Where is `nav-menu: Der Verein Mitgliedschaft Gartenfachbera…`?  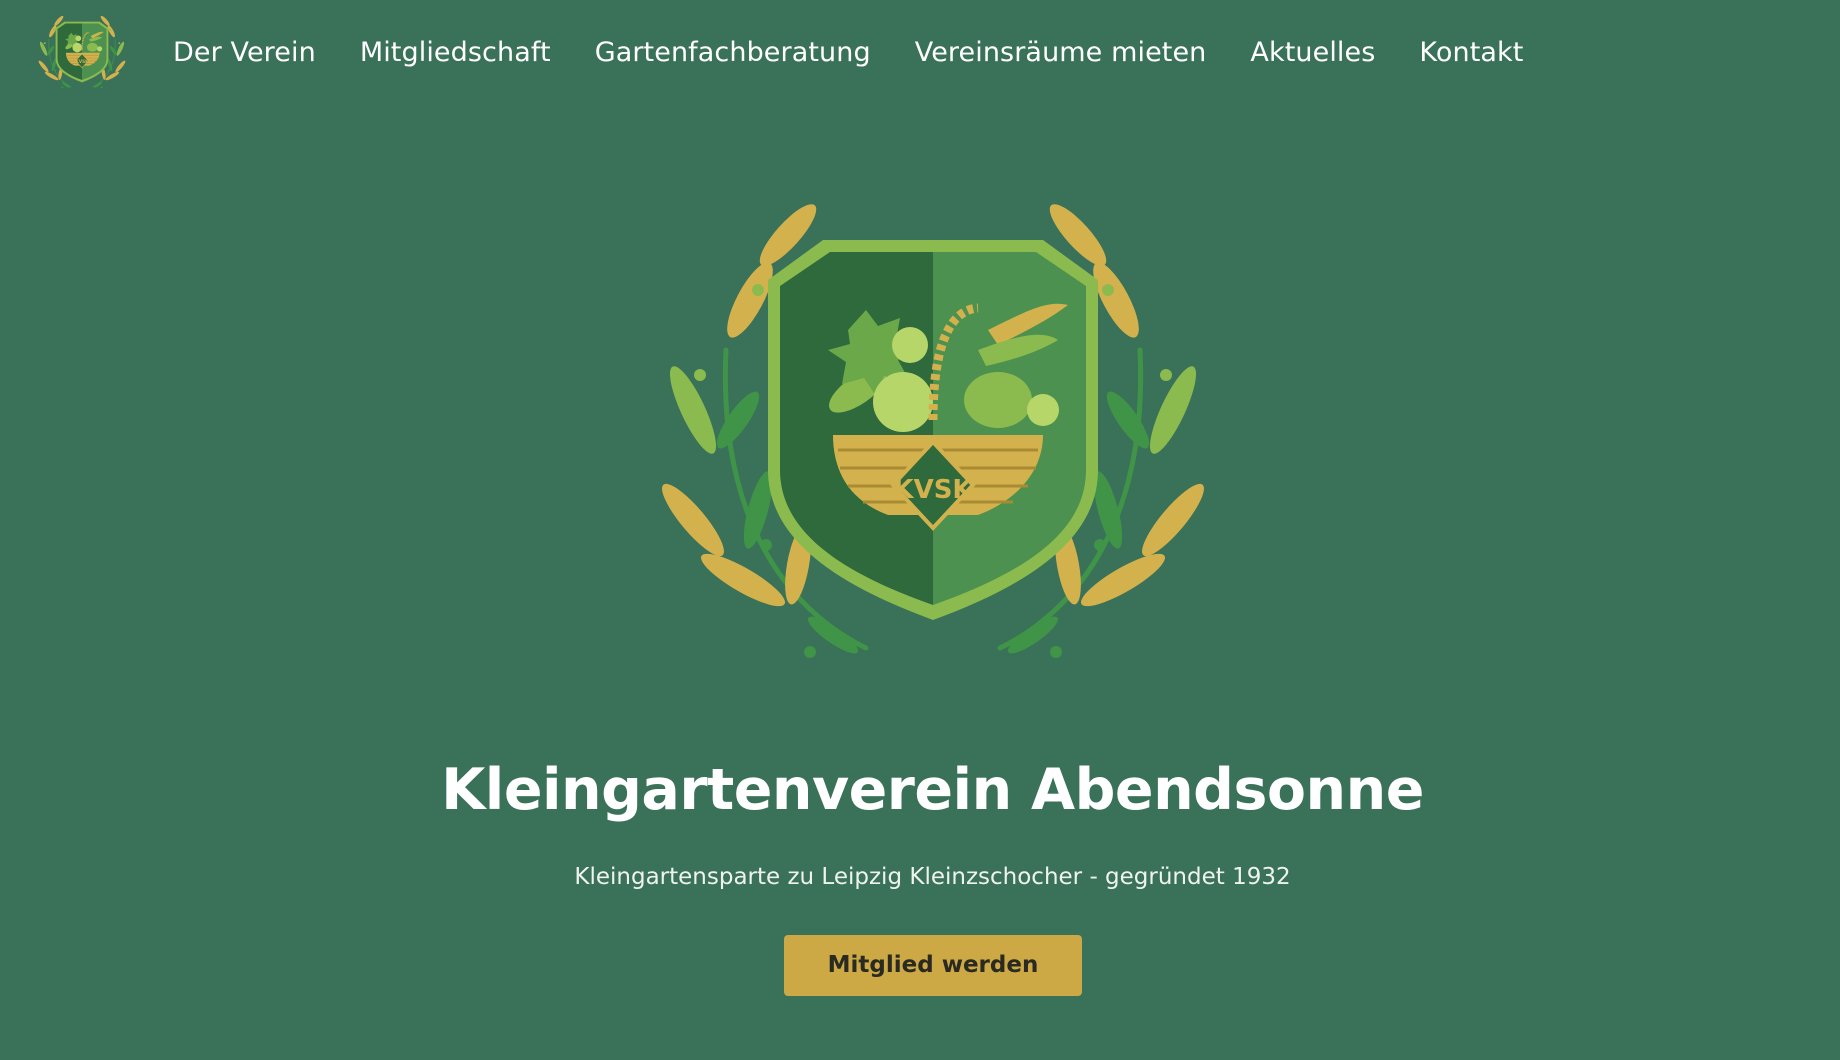
nav-menu: Der Verein Mitgliedschaft Gartenfachbera… is located at coordinates (848, 53).